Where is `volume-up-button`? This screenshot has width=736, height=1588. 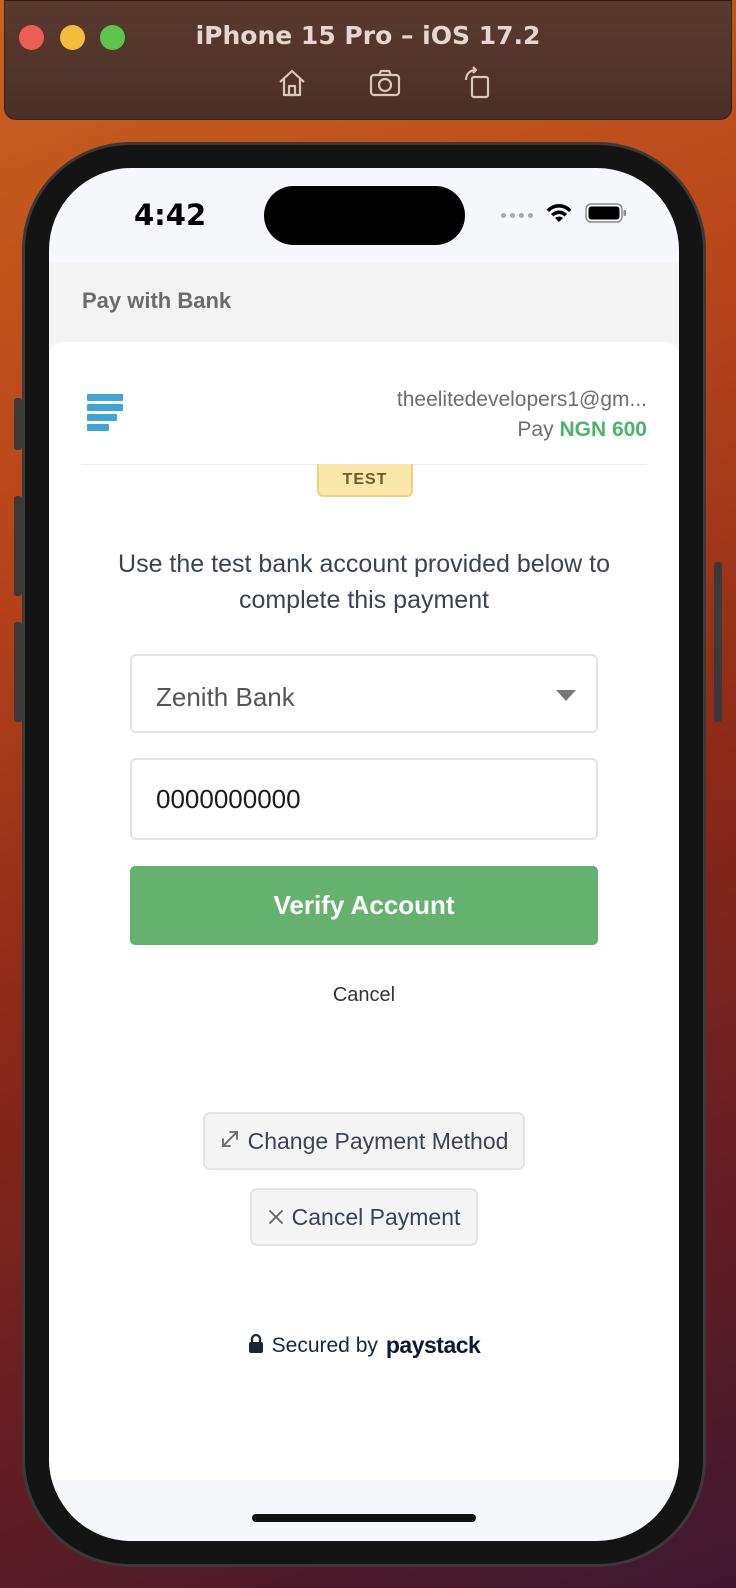
volume-up-button is located at coordinates (18, 546).